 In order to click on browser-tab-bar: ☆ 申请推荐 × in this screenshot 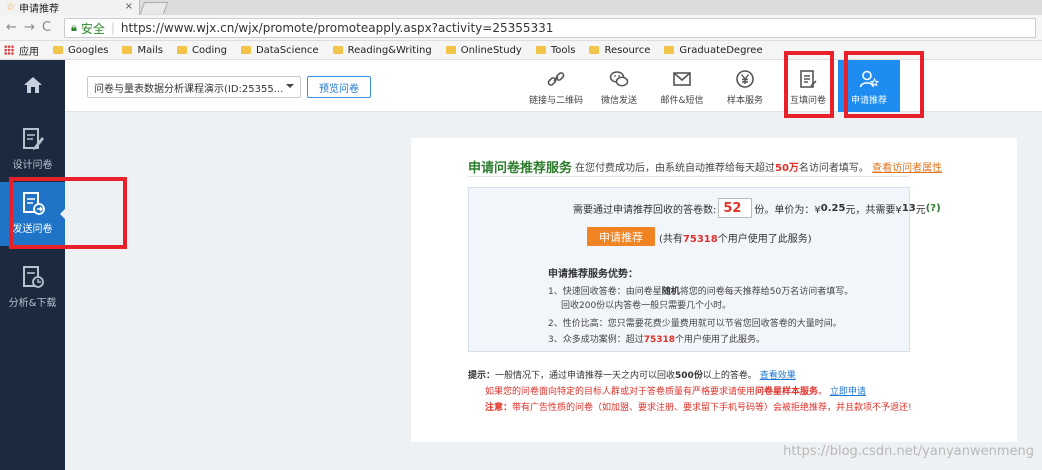, I will do `click(521, 7)`.